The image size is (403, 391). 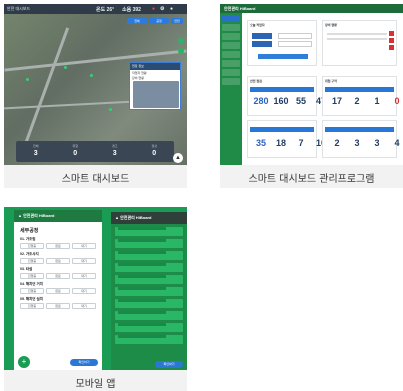 What do you see at coordinates (397, 101) in the screenshot?
I see `count-value: 0` at bounding box center [397, 101].